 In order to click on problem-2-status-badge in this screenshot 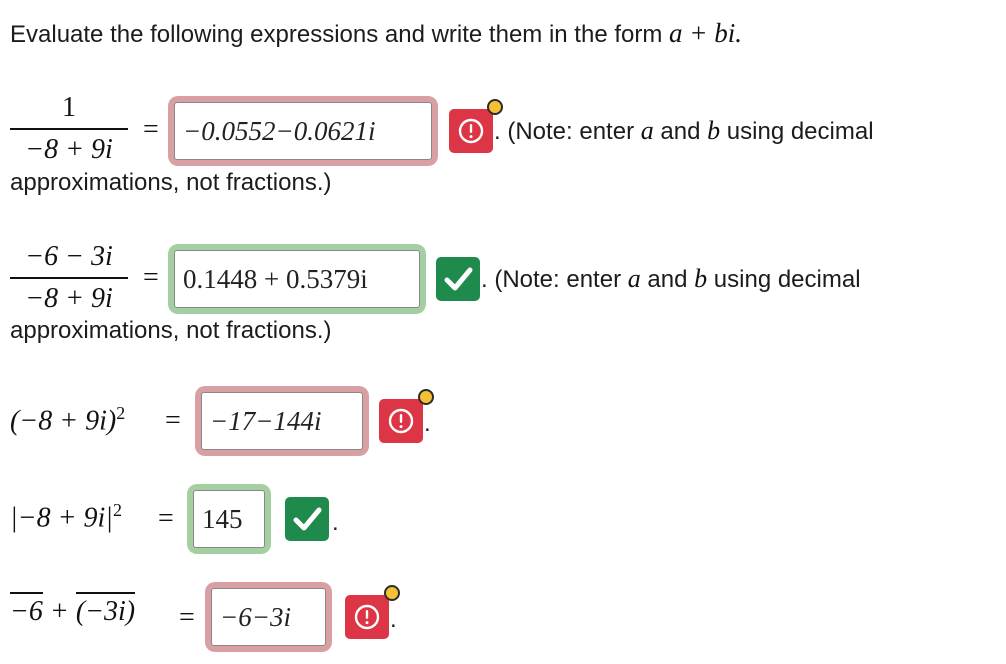, I will do `click(458, 279)`.